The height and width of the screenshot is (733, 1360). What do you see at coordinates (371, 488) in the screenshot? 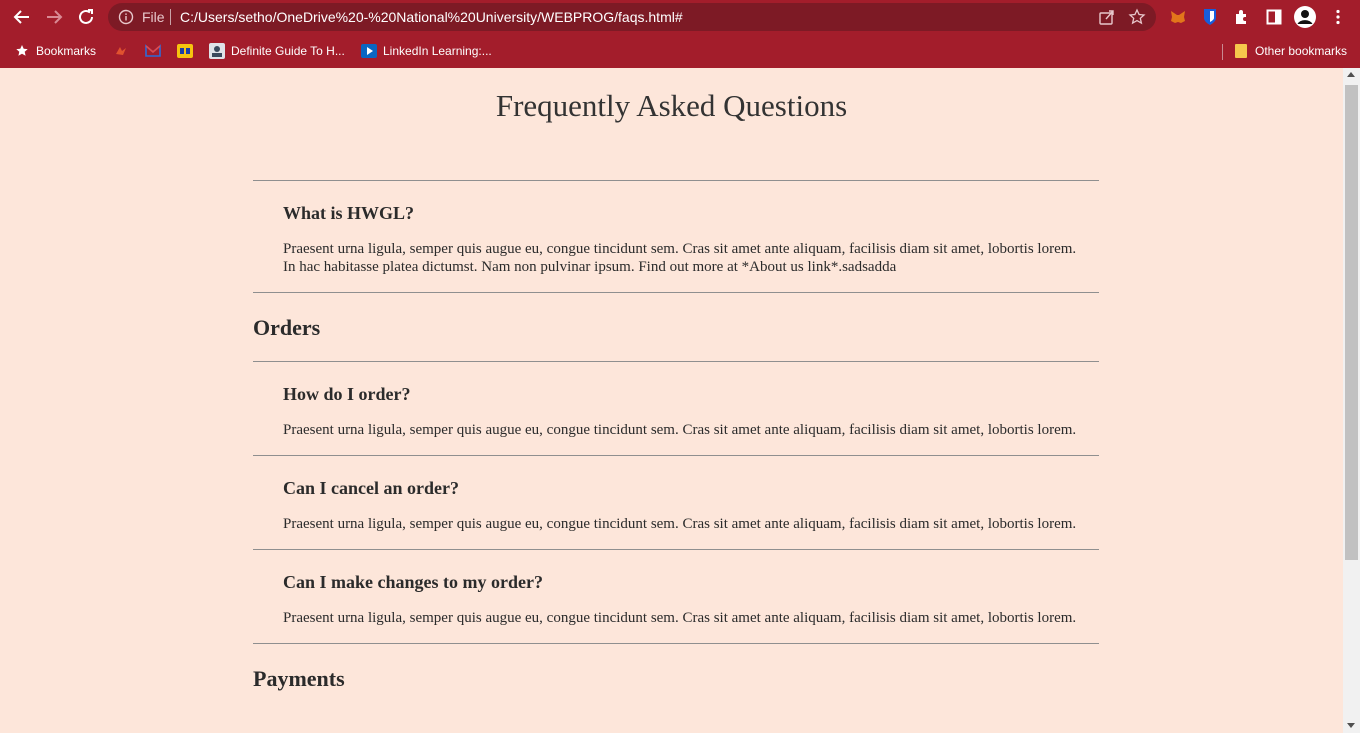
I see `faq-question: Can I cancel an order?` at bounding box center [371, 488].